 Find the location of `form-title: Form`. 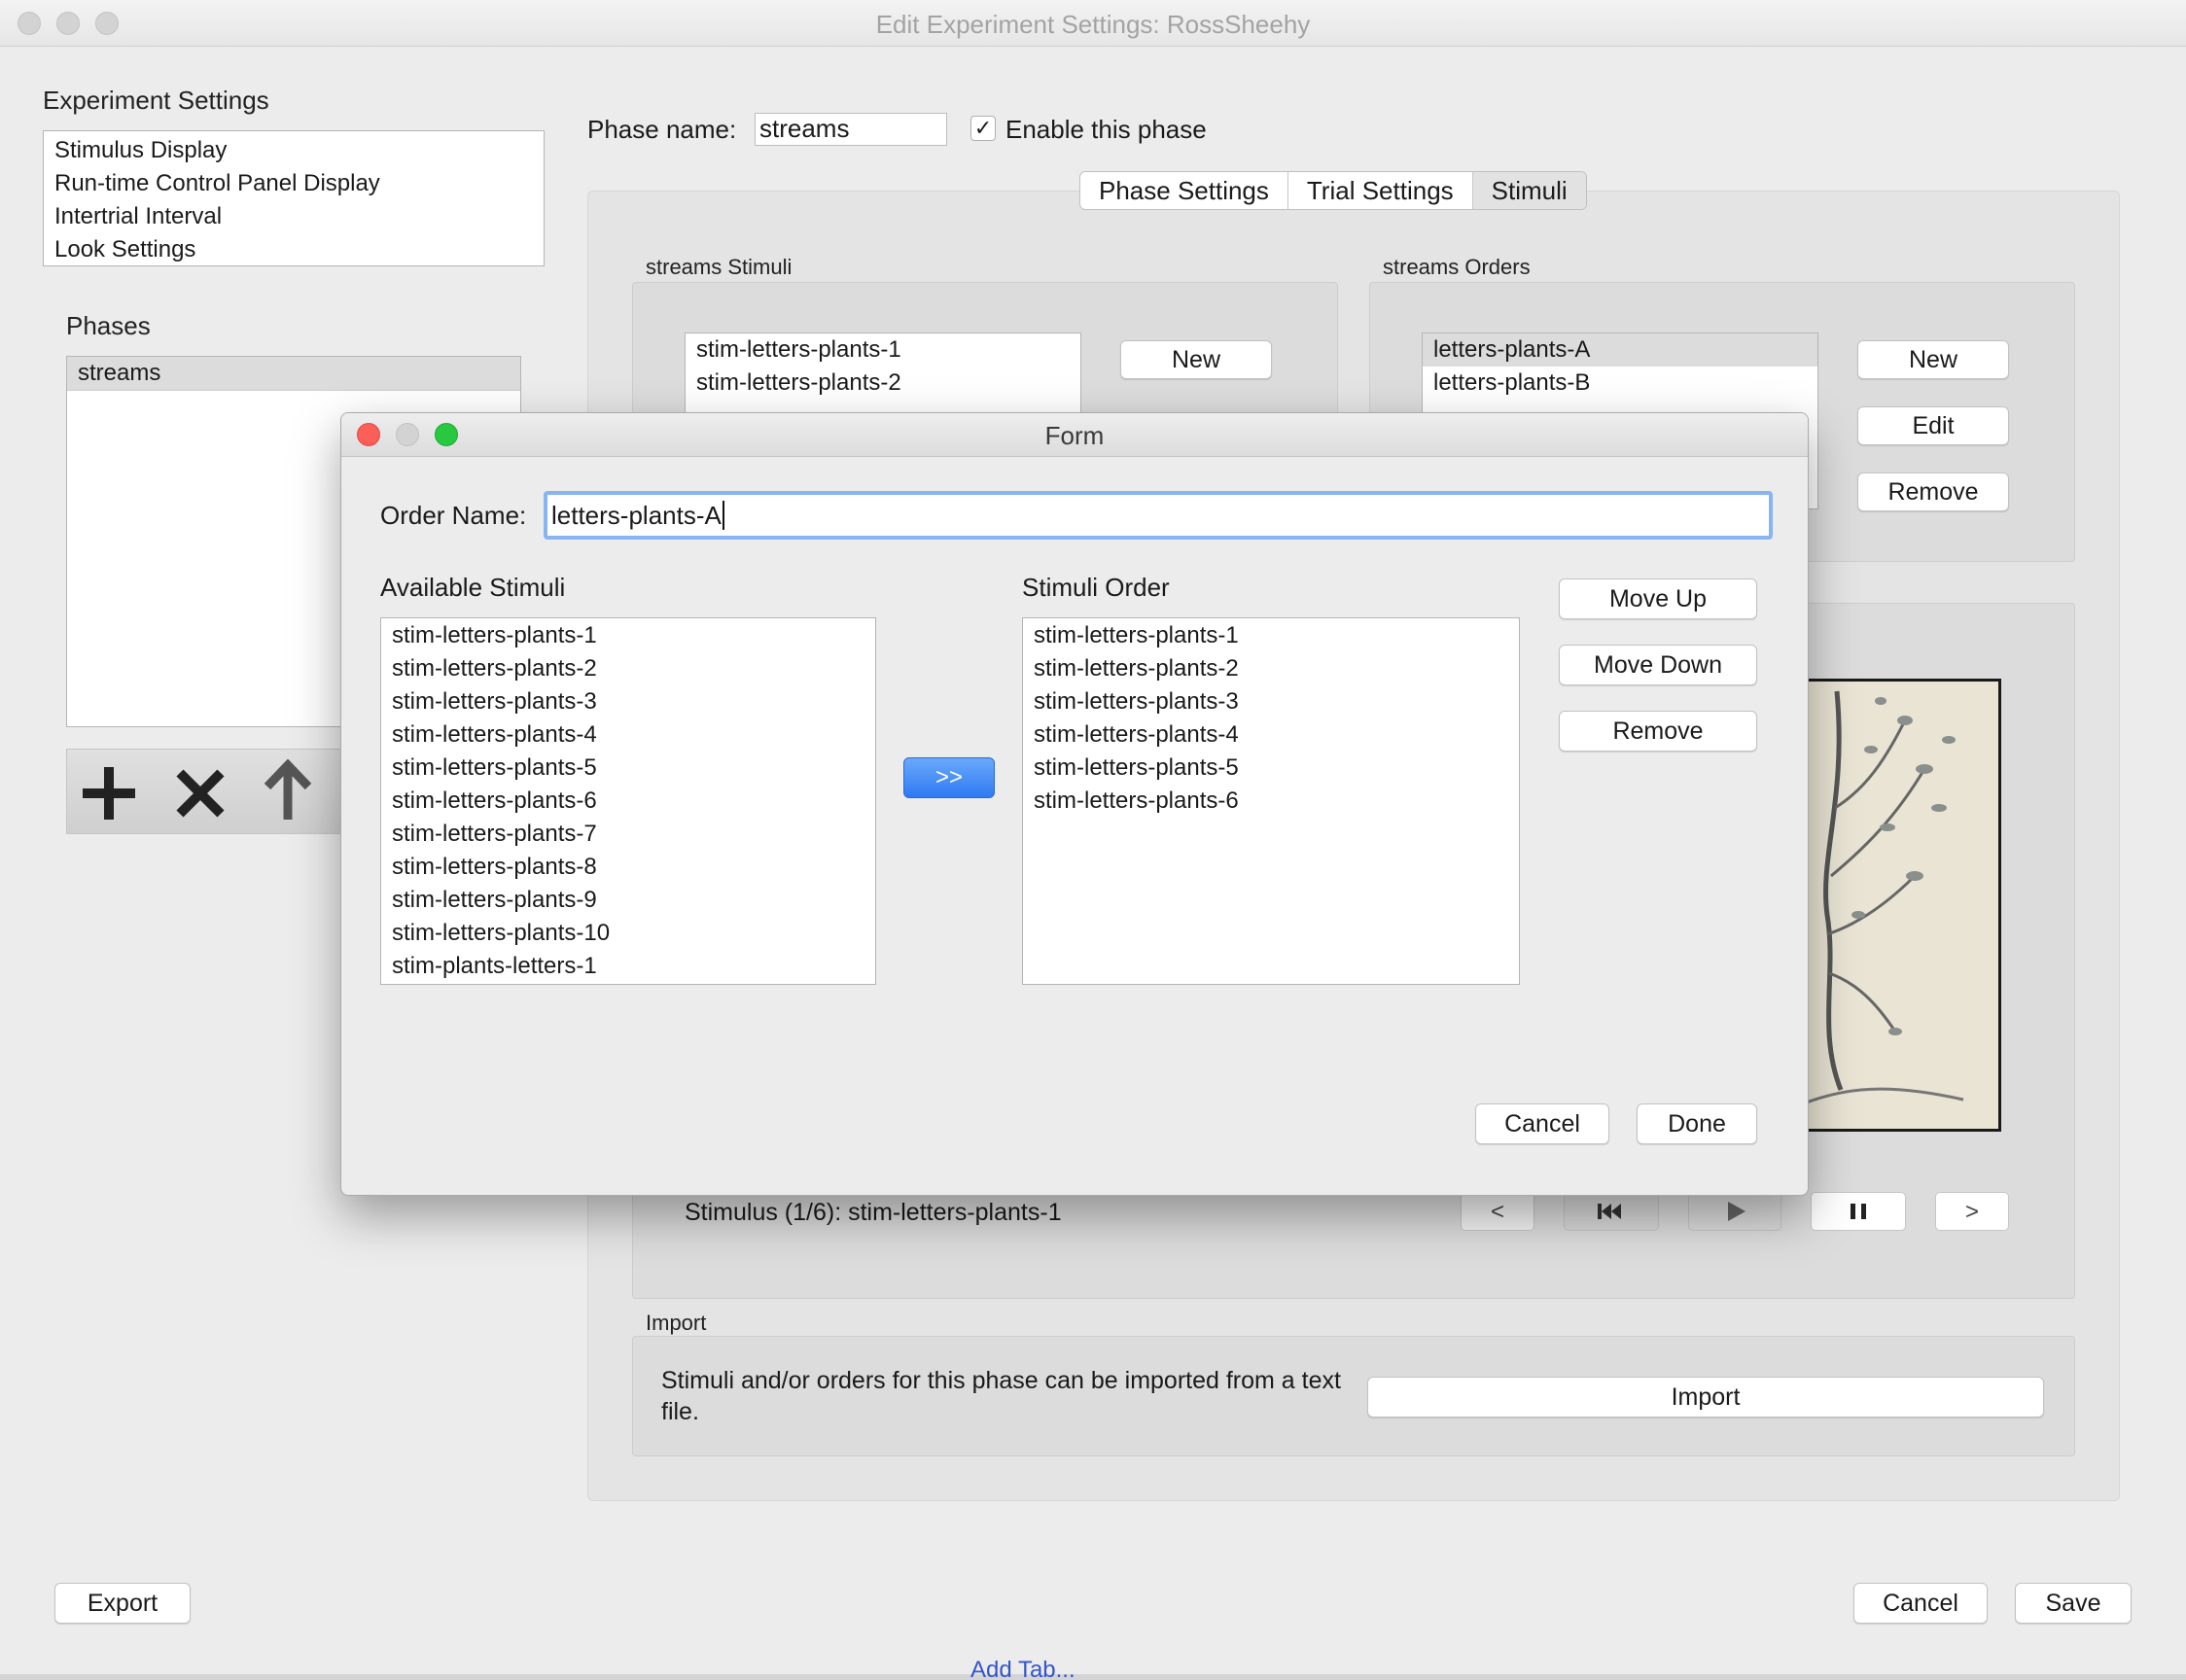

form-title: Form is located at coordinates (1074, 435).